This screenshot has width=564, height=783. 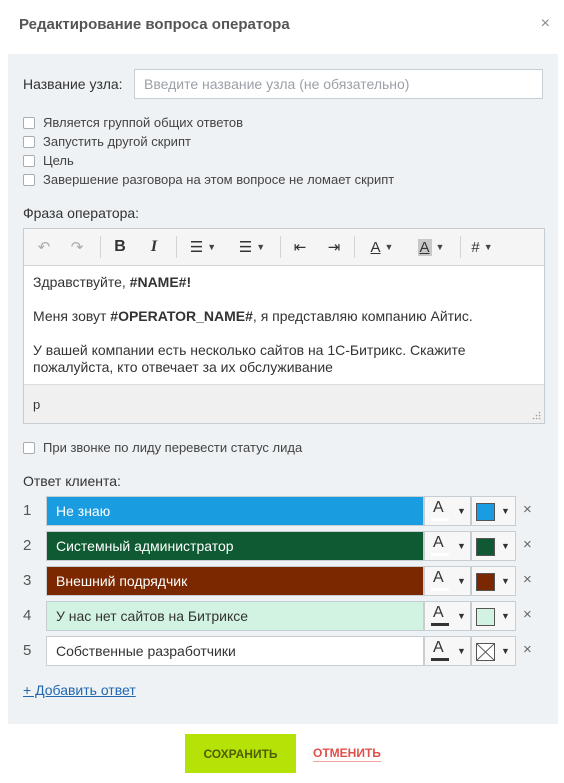 What do you see at coordinates (252, 247) in the screenshot?
I see `numbered-list-button: ☰ ▼` at bounding box center [252, 247].